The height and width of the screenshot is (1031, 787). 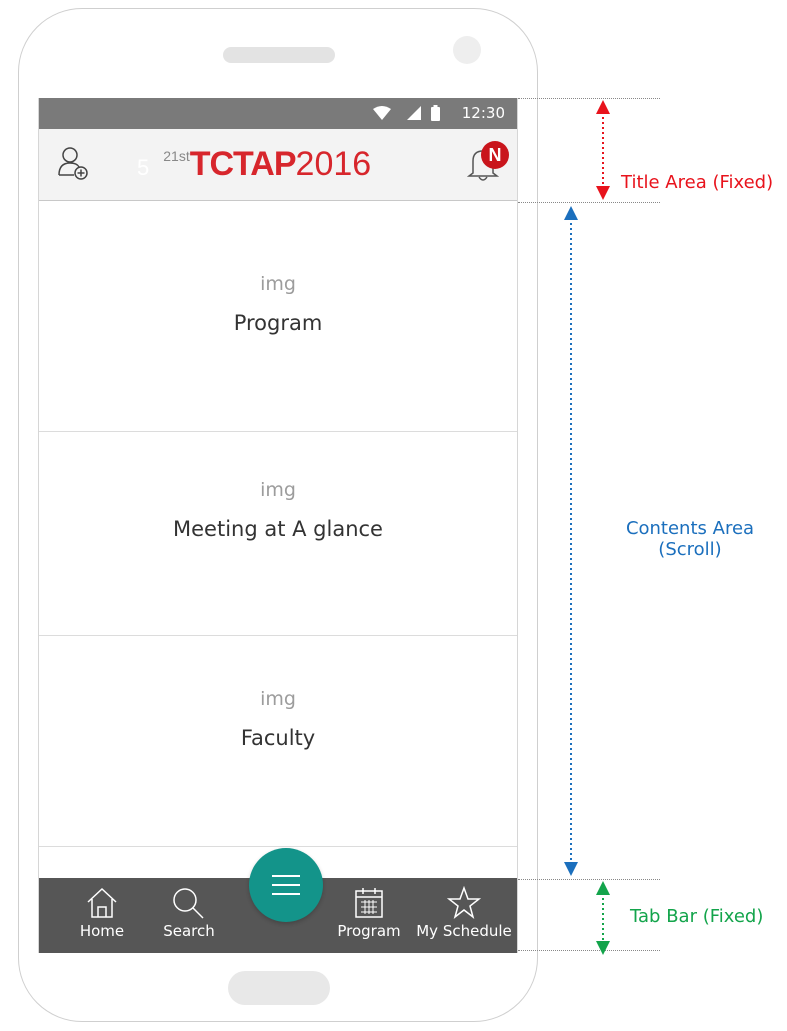 What do you see at coordinates (571, 541) in the screenshot?
I see `contents-area-arrow` at bounding box center [571, 541].